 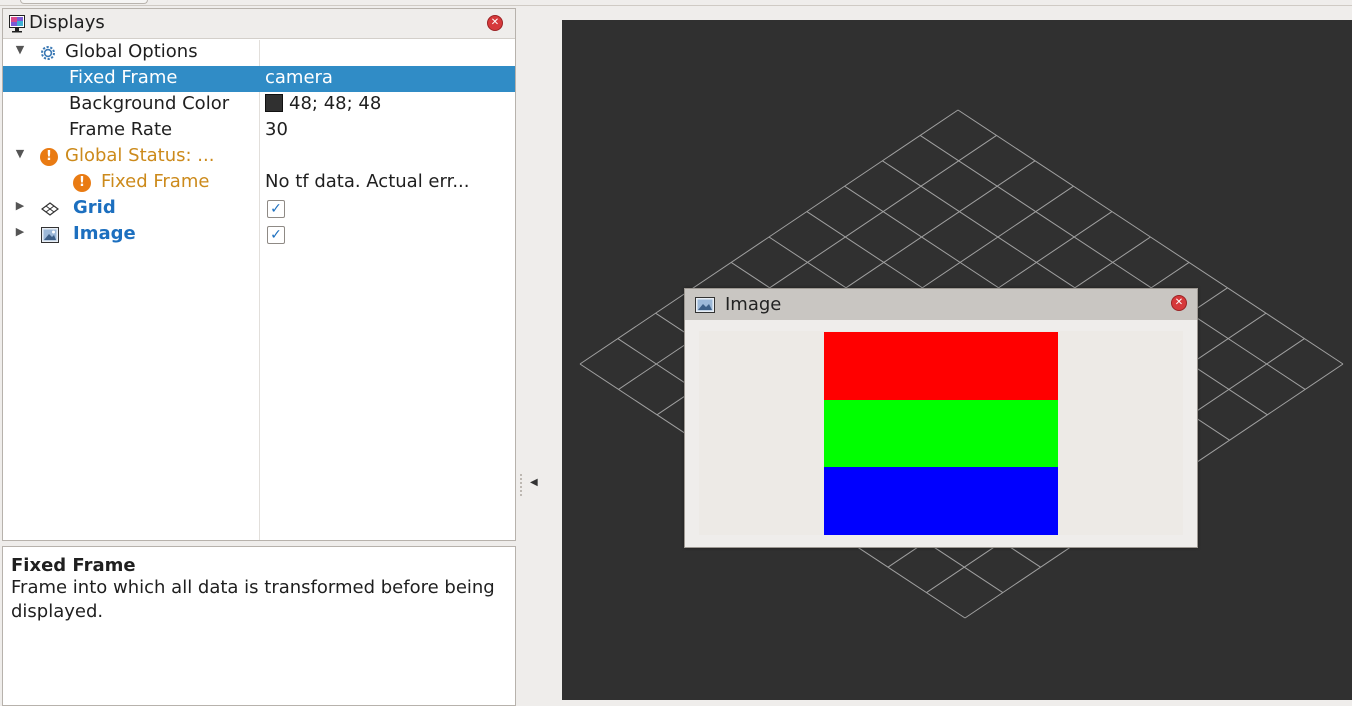 What do you see at coordinates (259, 235) in the screenshot?
I see `tree-row-image: ▶ Image ✓` at bounding box center [259, 235].